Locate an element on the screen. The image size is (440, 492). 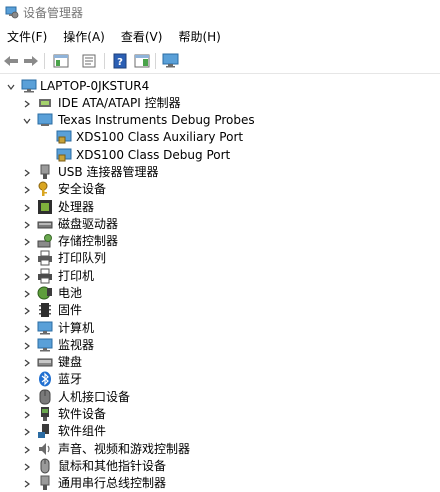
tree-item-sound: 声音、视频和游戏控制器 is located at coordinates (220, 449).